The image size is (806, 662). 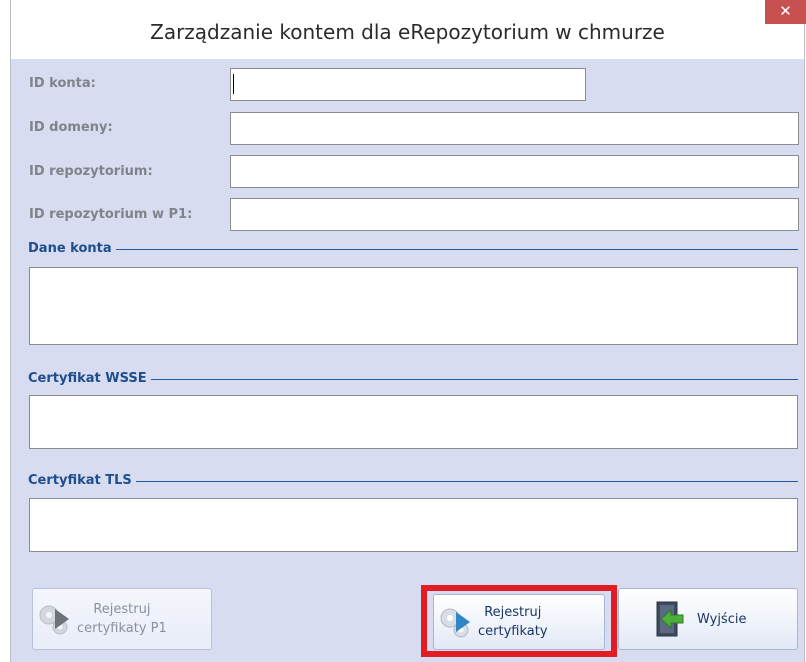 I want to click on domain-id-label: ID domeny:, so click(x=71, y=127).